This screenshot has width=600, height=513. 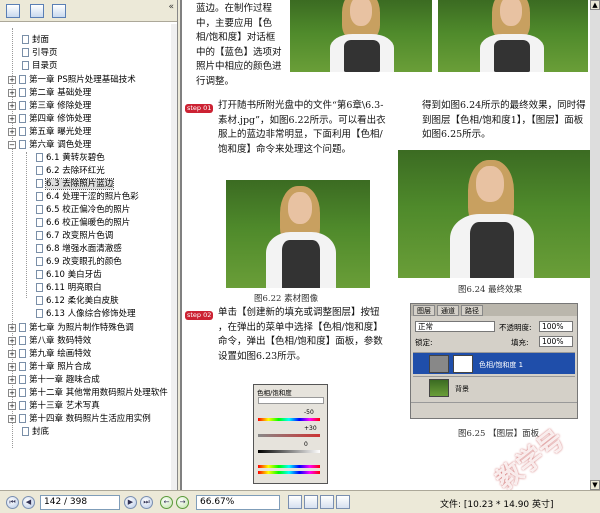 I want to click on lock-label: 锁定:, so click(x=424, y=342).